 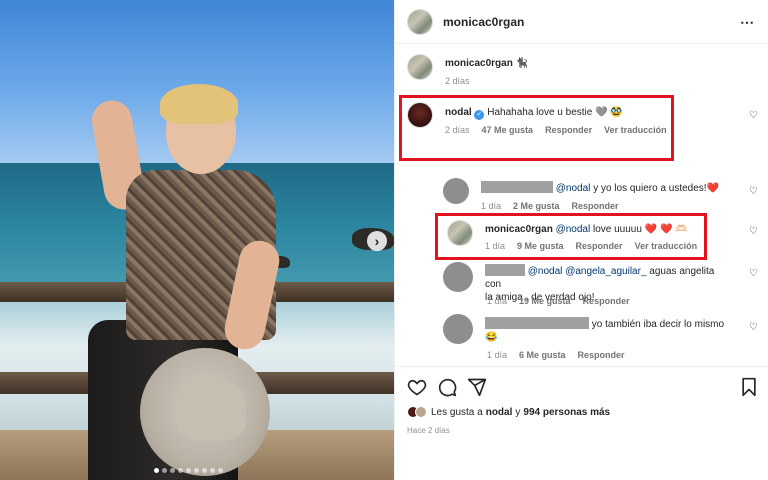 I want to click on mention-link: @angela_aguilar_, so click(x=605, y=271).